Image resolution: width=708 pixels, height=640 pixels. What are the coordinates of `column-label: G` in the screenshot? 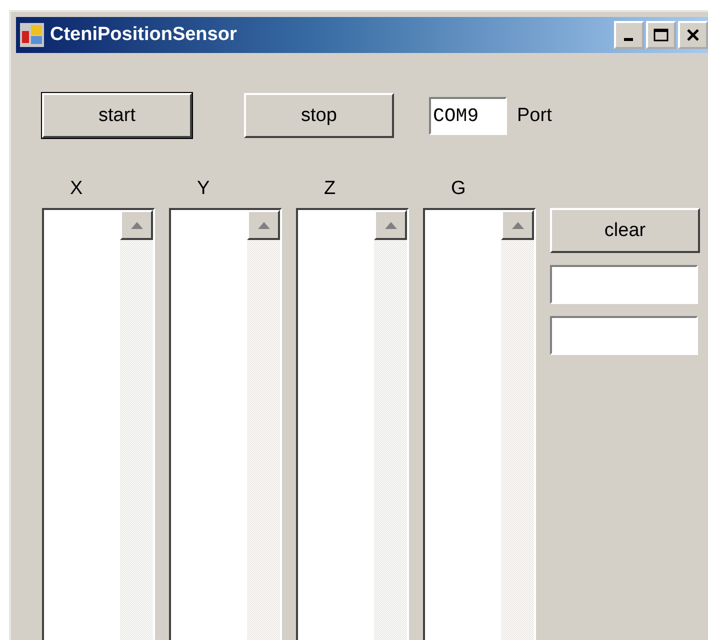 It's located at (458, 189).